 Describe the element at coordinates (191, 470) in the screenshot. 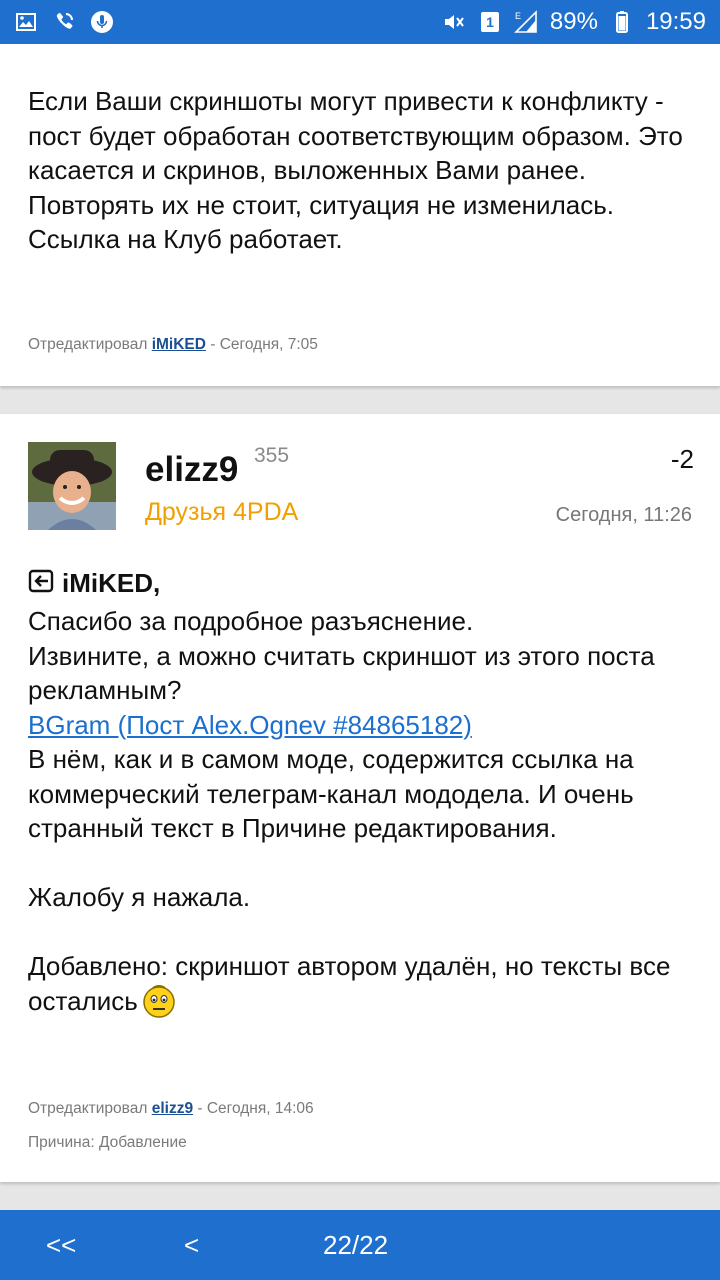

I see `username: elizz9` at that location.